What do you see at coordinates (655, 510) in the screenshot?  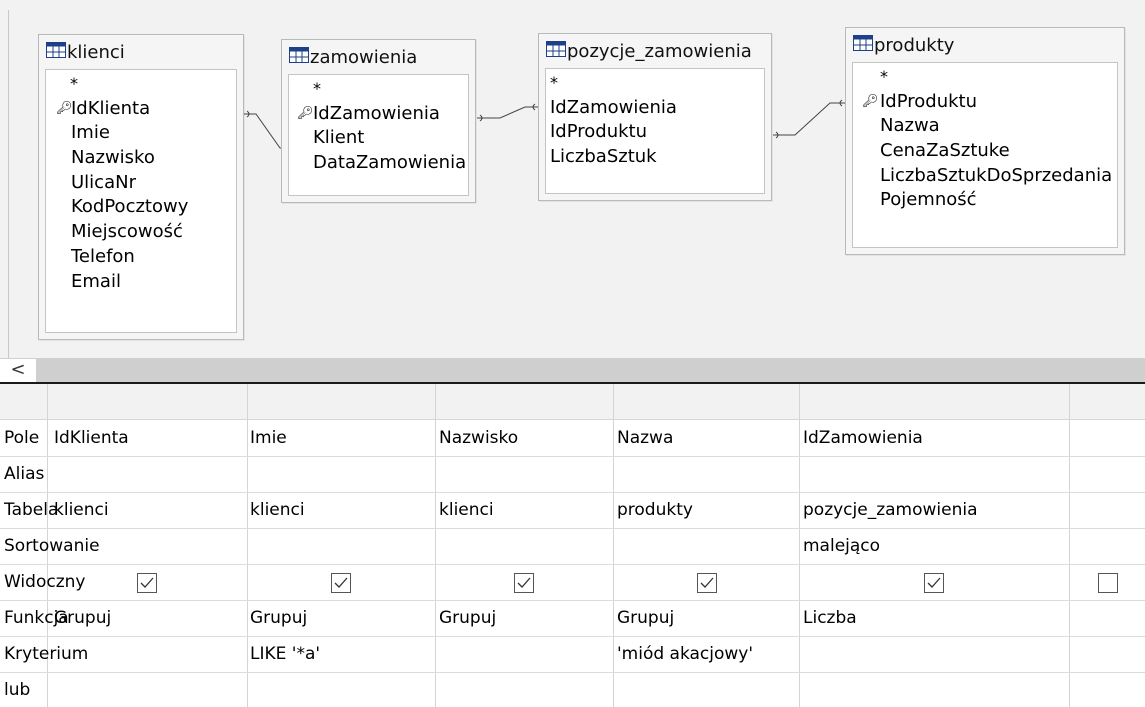 I see `cell-tabela: produkty` at bounding box center [655, 510].